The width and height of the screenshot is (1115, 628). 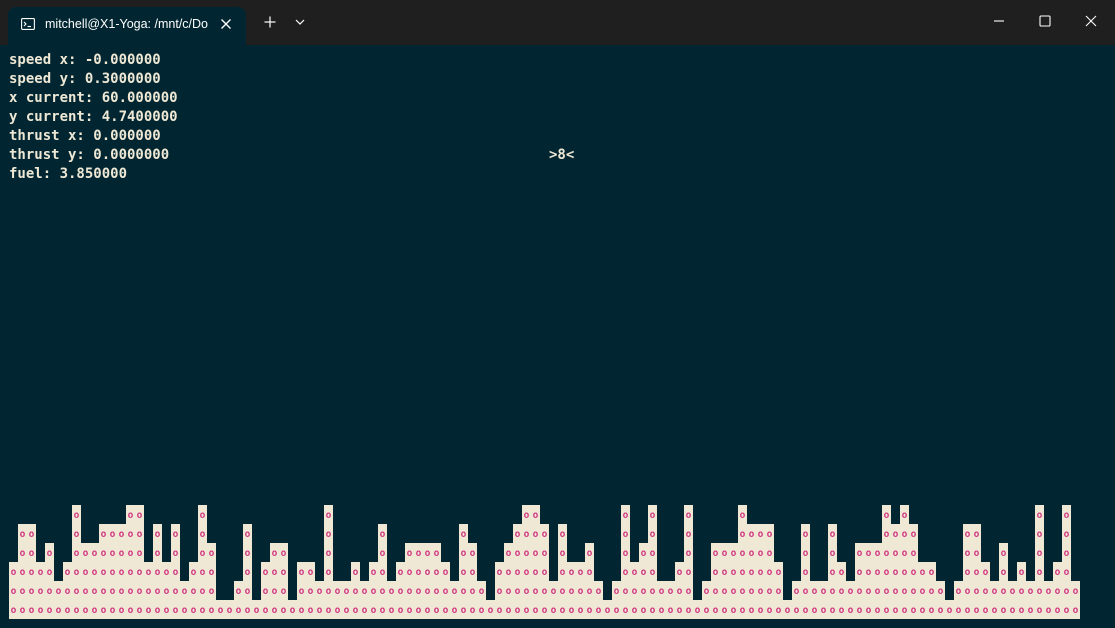 I want to click on chevron-down-icon, so click(x=300, y=22).